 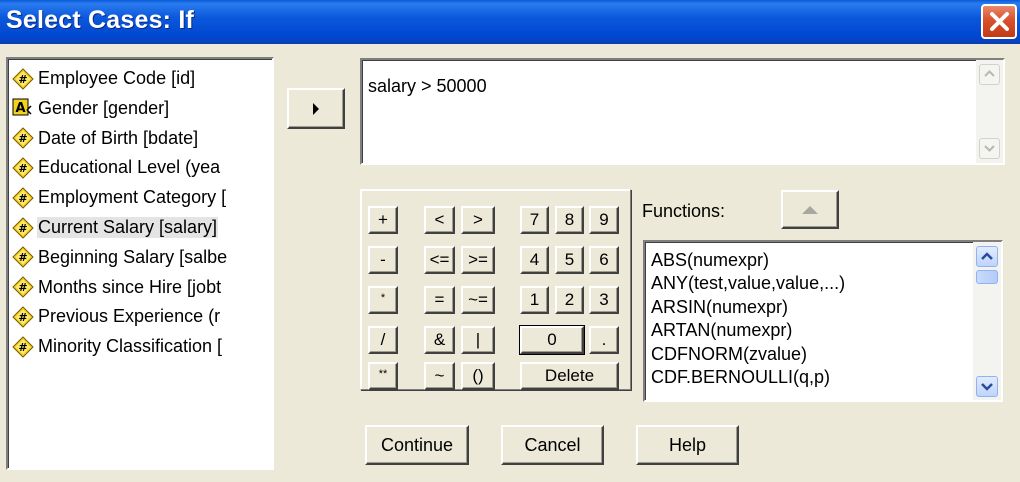 I want to click on calc-key-equals: =, so click(x=439, y=300).